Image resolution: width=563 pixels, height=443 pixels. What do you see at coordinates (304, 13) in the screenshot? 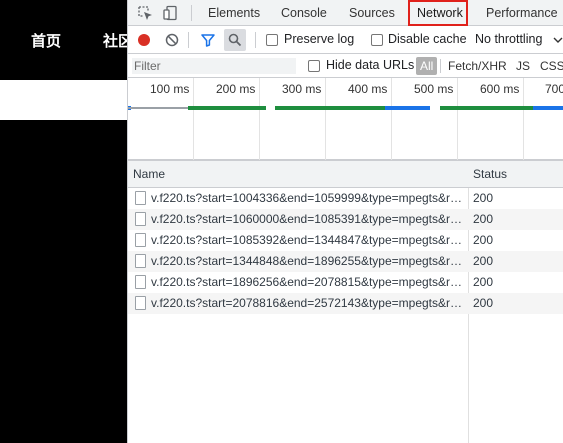
I see `tab-console: Console` at bounding box center [304, 13].